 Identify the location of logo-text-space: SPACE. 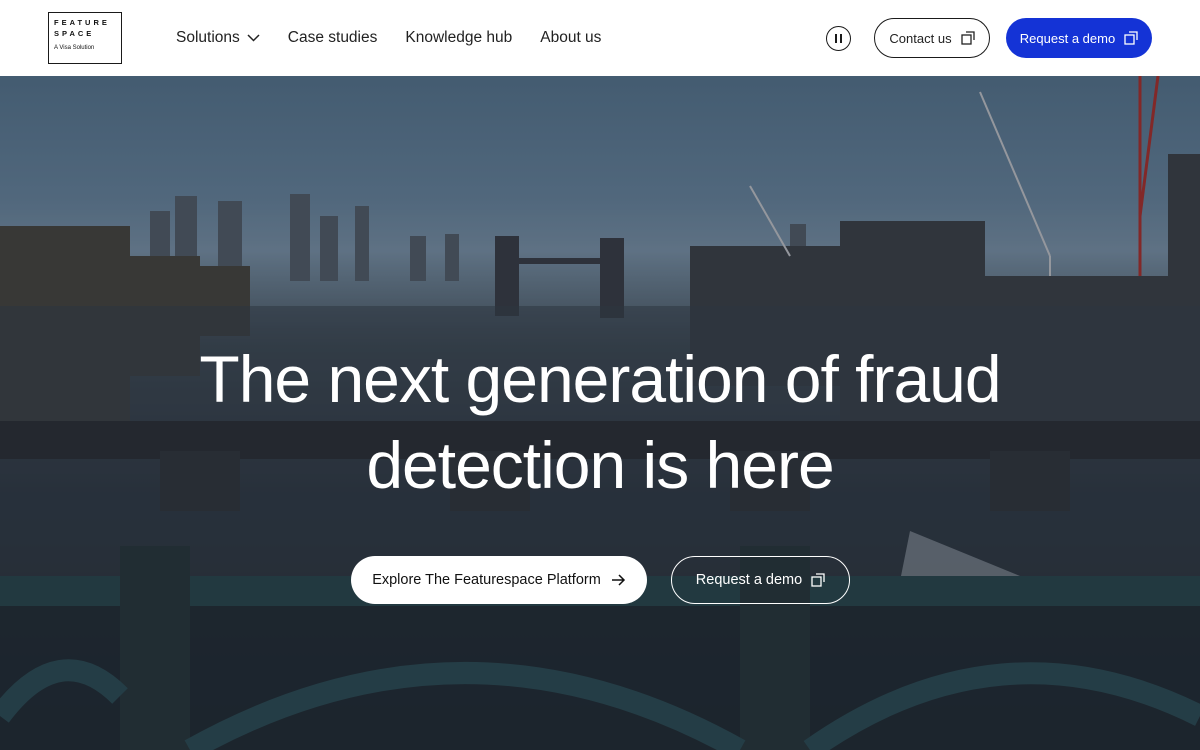
(74, 33).